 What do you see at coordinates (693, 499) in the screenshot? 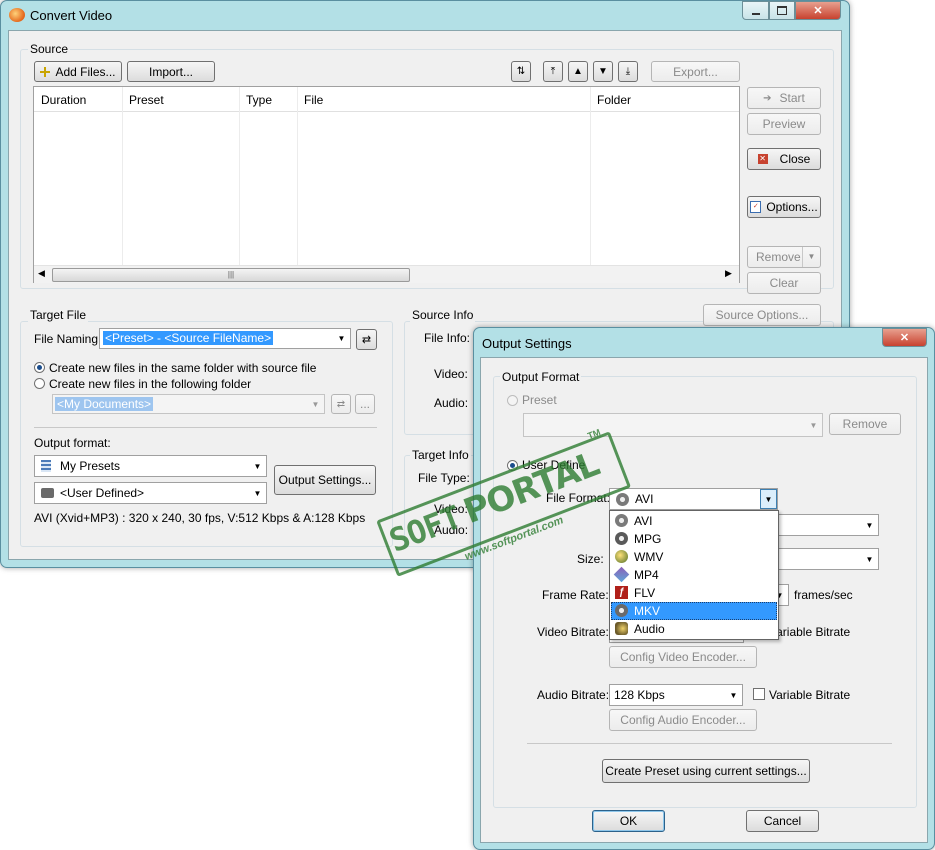
I see `file-format-combo: AVI ▼` at bounding box center [693, 499].